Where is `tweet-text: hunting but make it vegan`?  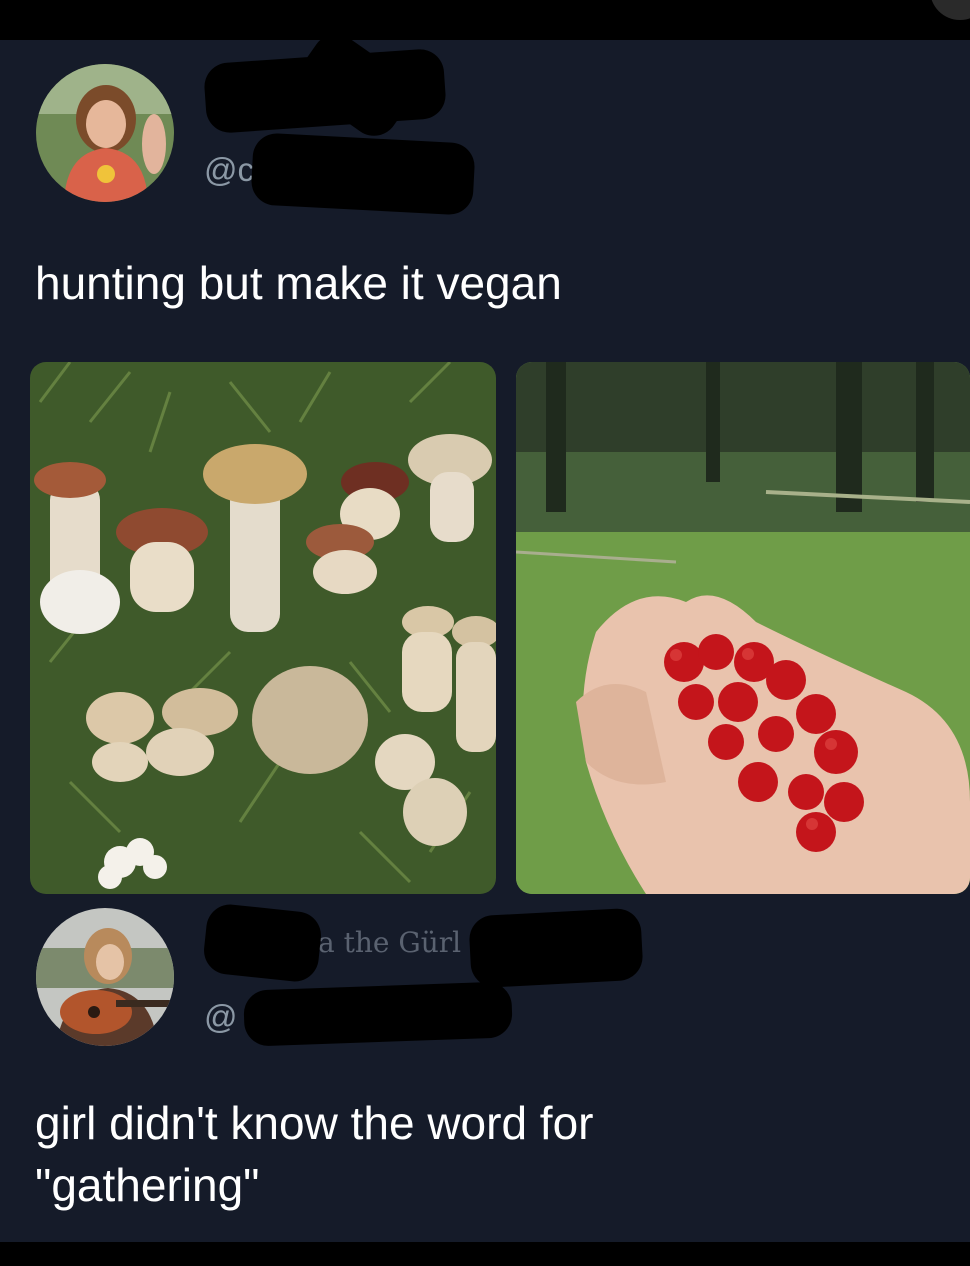
tweet-text: hunting but make it vegan is located at coordinates (298, 283).